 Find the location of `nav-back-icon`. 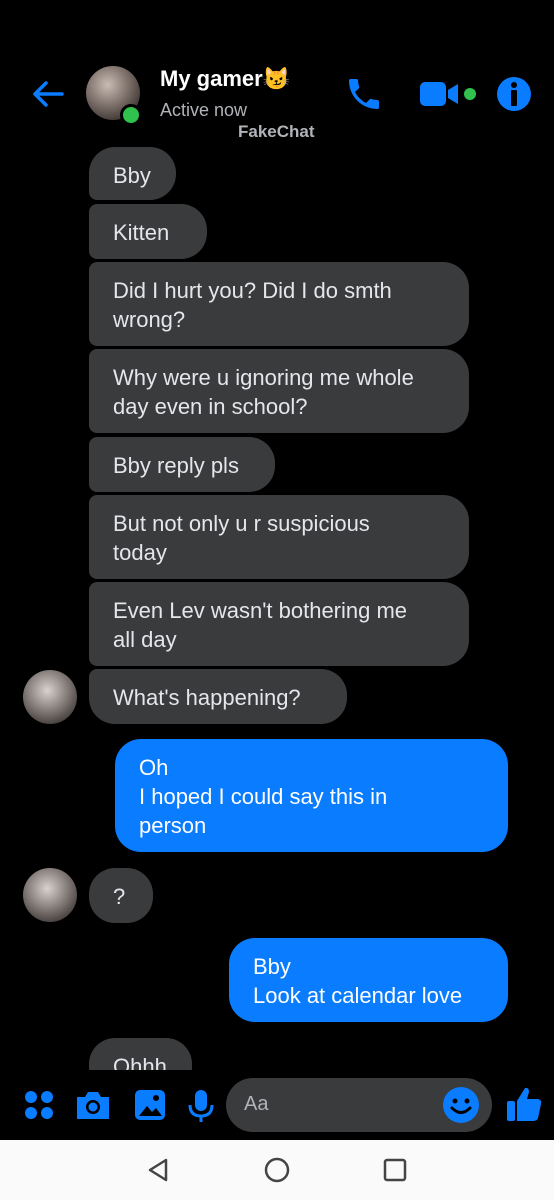

nav-back-icon is located at coordinates (158, 1170).